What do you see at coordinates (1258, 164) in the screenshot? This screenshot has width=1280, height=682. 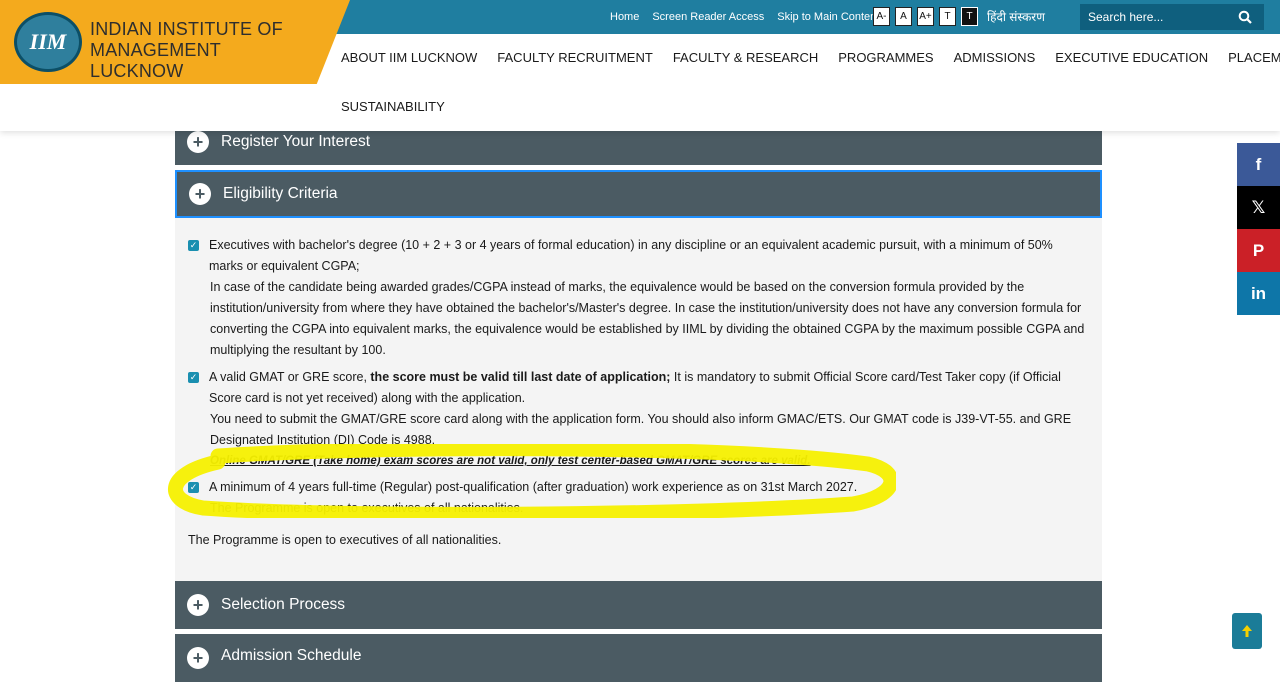 I see `facebook-icon: f` at bounding box center [1258, 164].